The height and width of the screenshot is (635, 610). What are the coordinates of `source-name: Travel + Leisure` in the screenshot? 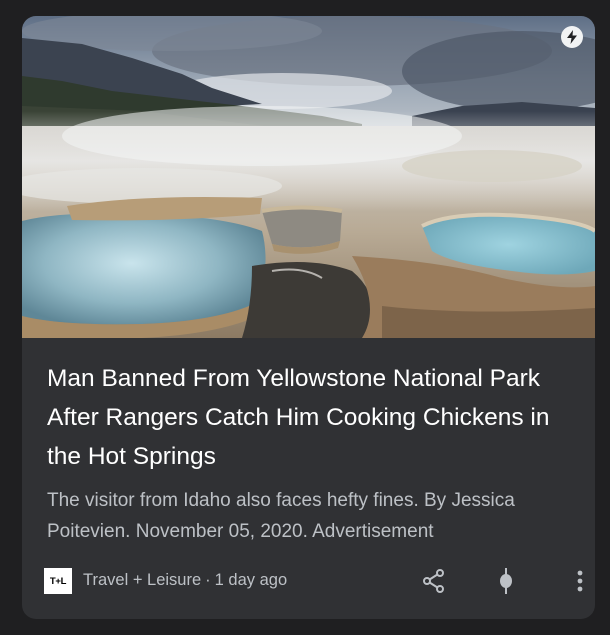 It's located at (142, 580).